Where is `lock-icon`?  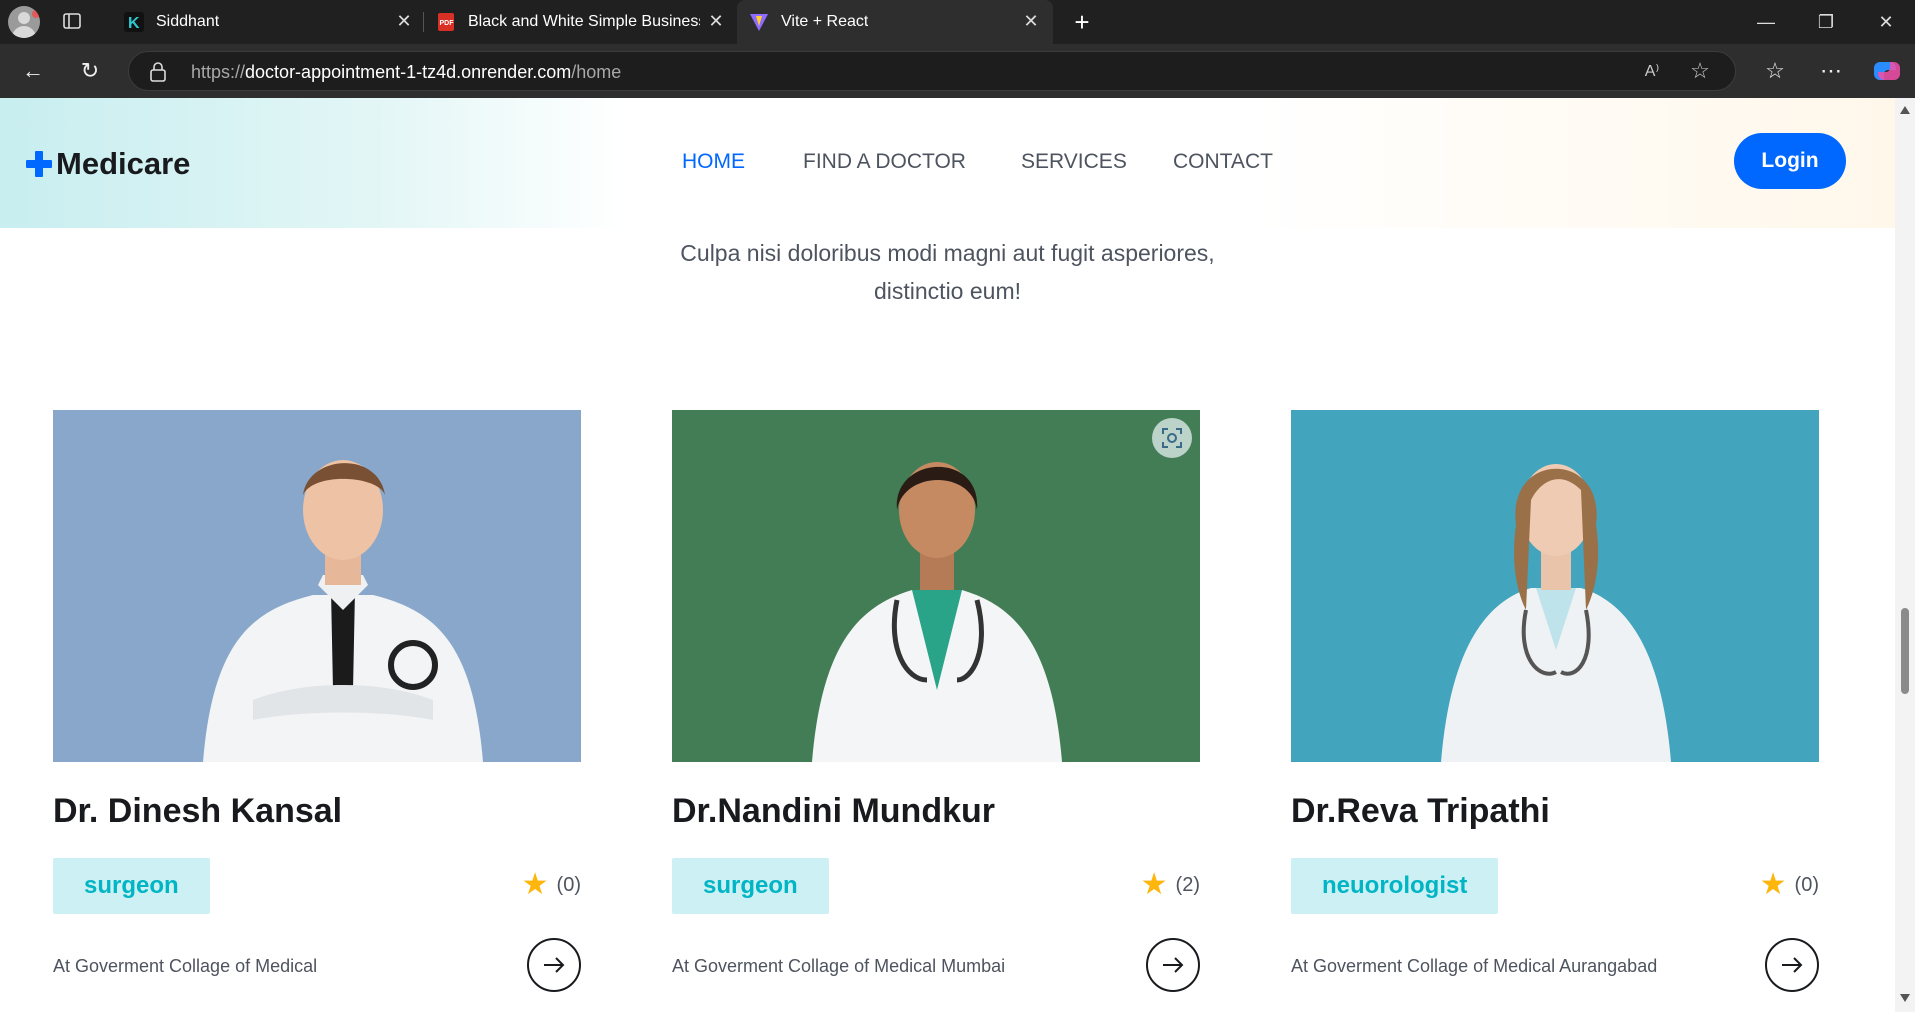 lock-icon is located at coordinates (158, 72).